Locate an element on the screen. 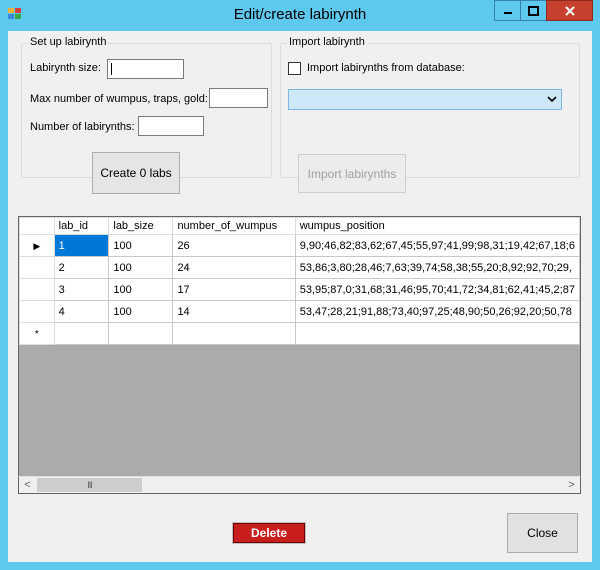  minimize-icon is located at coordinates (507, 12).